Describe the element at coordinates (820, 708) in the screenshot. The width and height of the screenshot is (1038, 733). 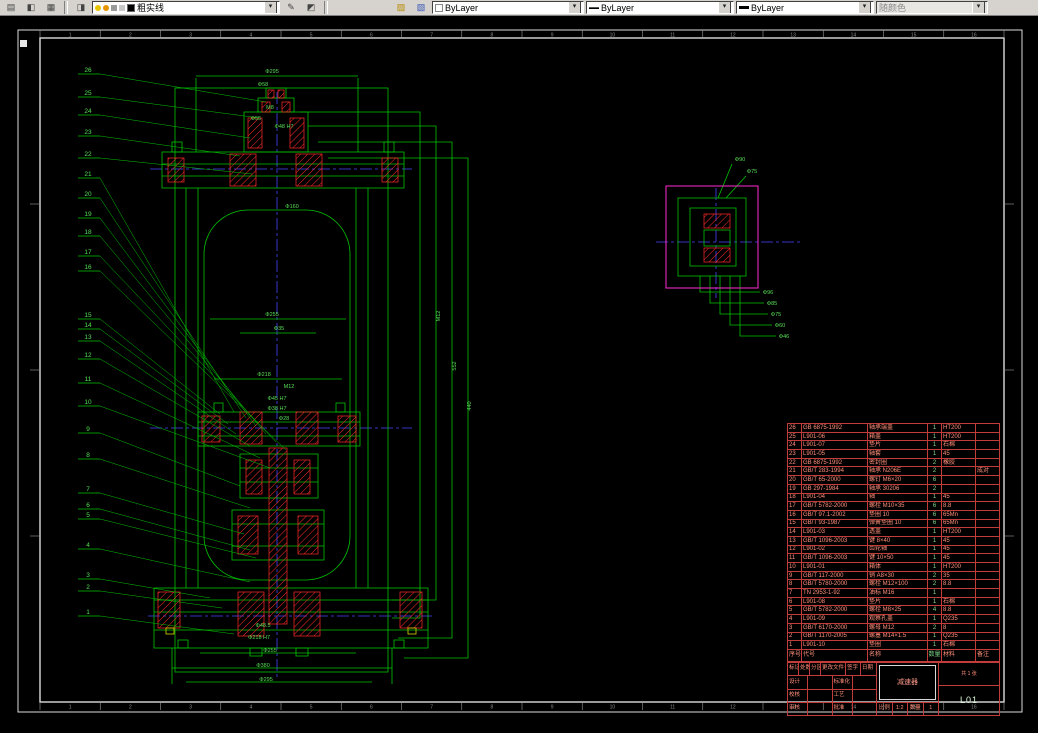
I see `signature-cell` at that location.